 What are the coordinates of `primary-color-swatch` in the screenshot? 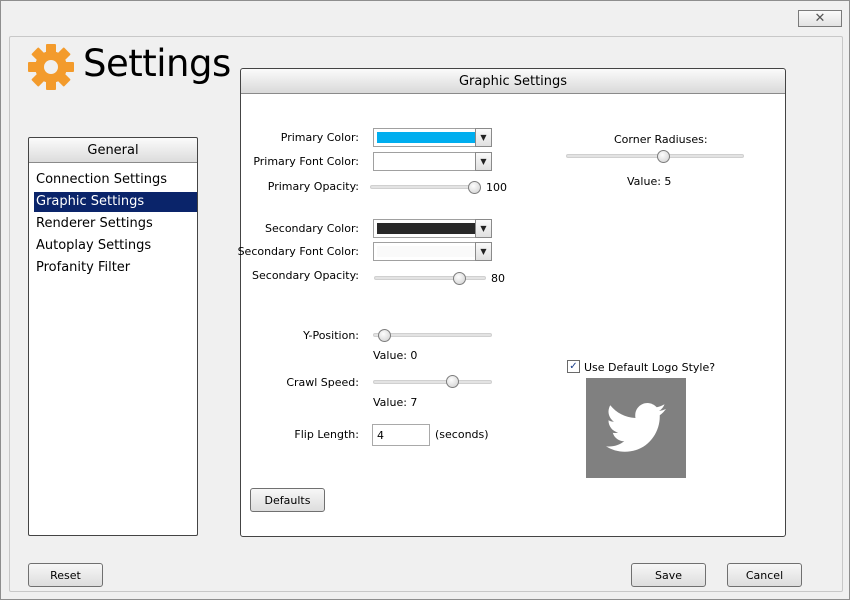 It's located at (432, 137).